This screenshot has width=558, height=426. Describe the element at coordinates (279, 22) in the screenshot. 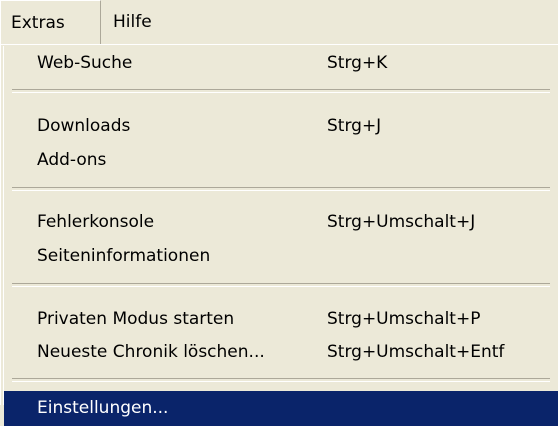

I see `menu-bar: Extras Hilfe` at that location.